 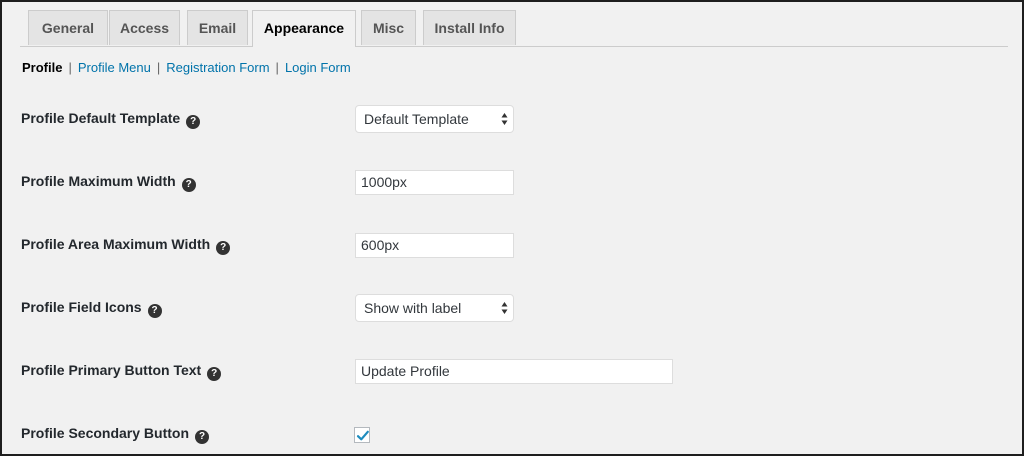 I want to click on profile-area-maximum-width-label: Profile Area Maximum Width?, so click(x=126, y=245).